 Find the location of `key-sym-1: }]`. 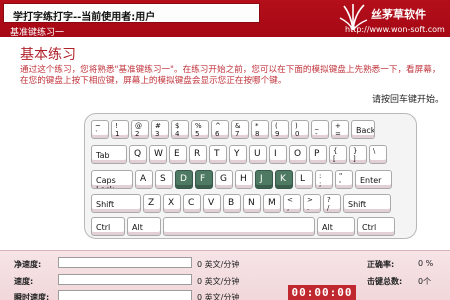

key-sym-1: }] is located at coordinates (358, 154).